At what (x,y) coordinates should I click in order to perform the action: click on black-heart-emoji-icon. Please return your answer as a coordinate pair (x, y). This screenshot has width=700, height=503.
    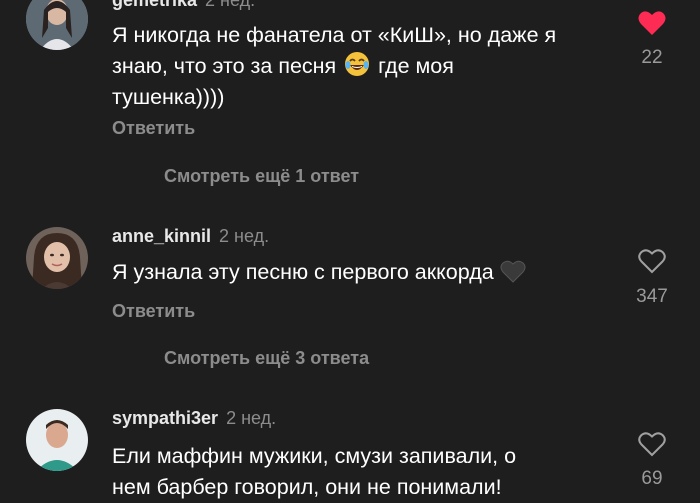
    Looking at the image, I should click on (513, 271).